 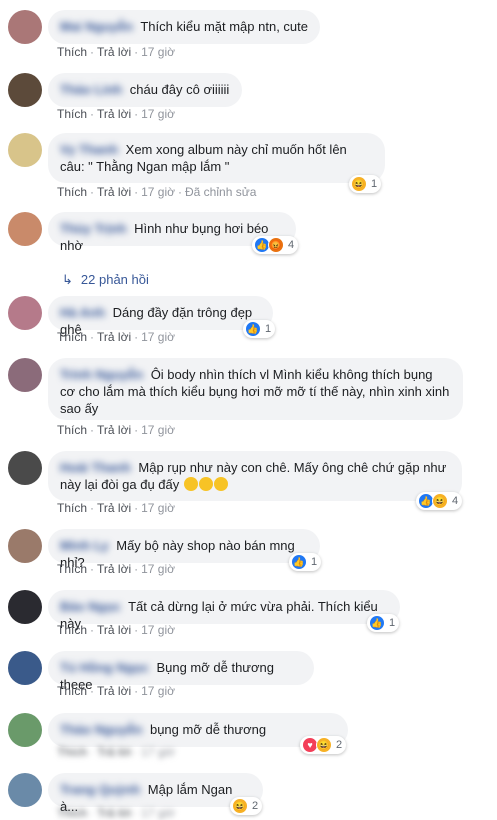 I want to click on edited-label: Đã chỉnh sửa, so click(x=220, y=192).